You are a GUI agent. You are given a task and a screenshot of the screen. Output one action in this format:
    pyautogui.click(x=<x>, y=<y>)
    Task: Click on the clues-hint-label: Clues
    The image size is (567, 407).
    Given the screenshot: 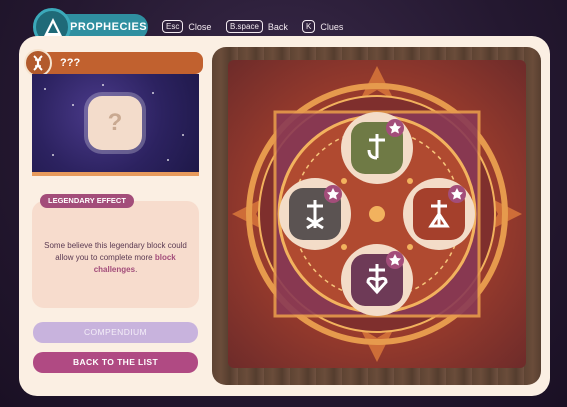 What is the action you would take?
    pyautogui.click(x=332, y=26)
    